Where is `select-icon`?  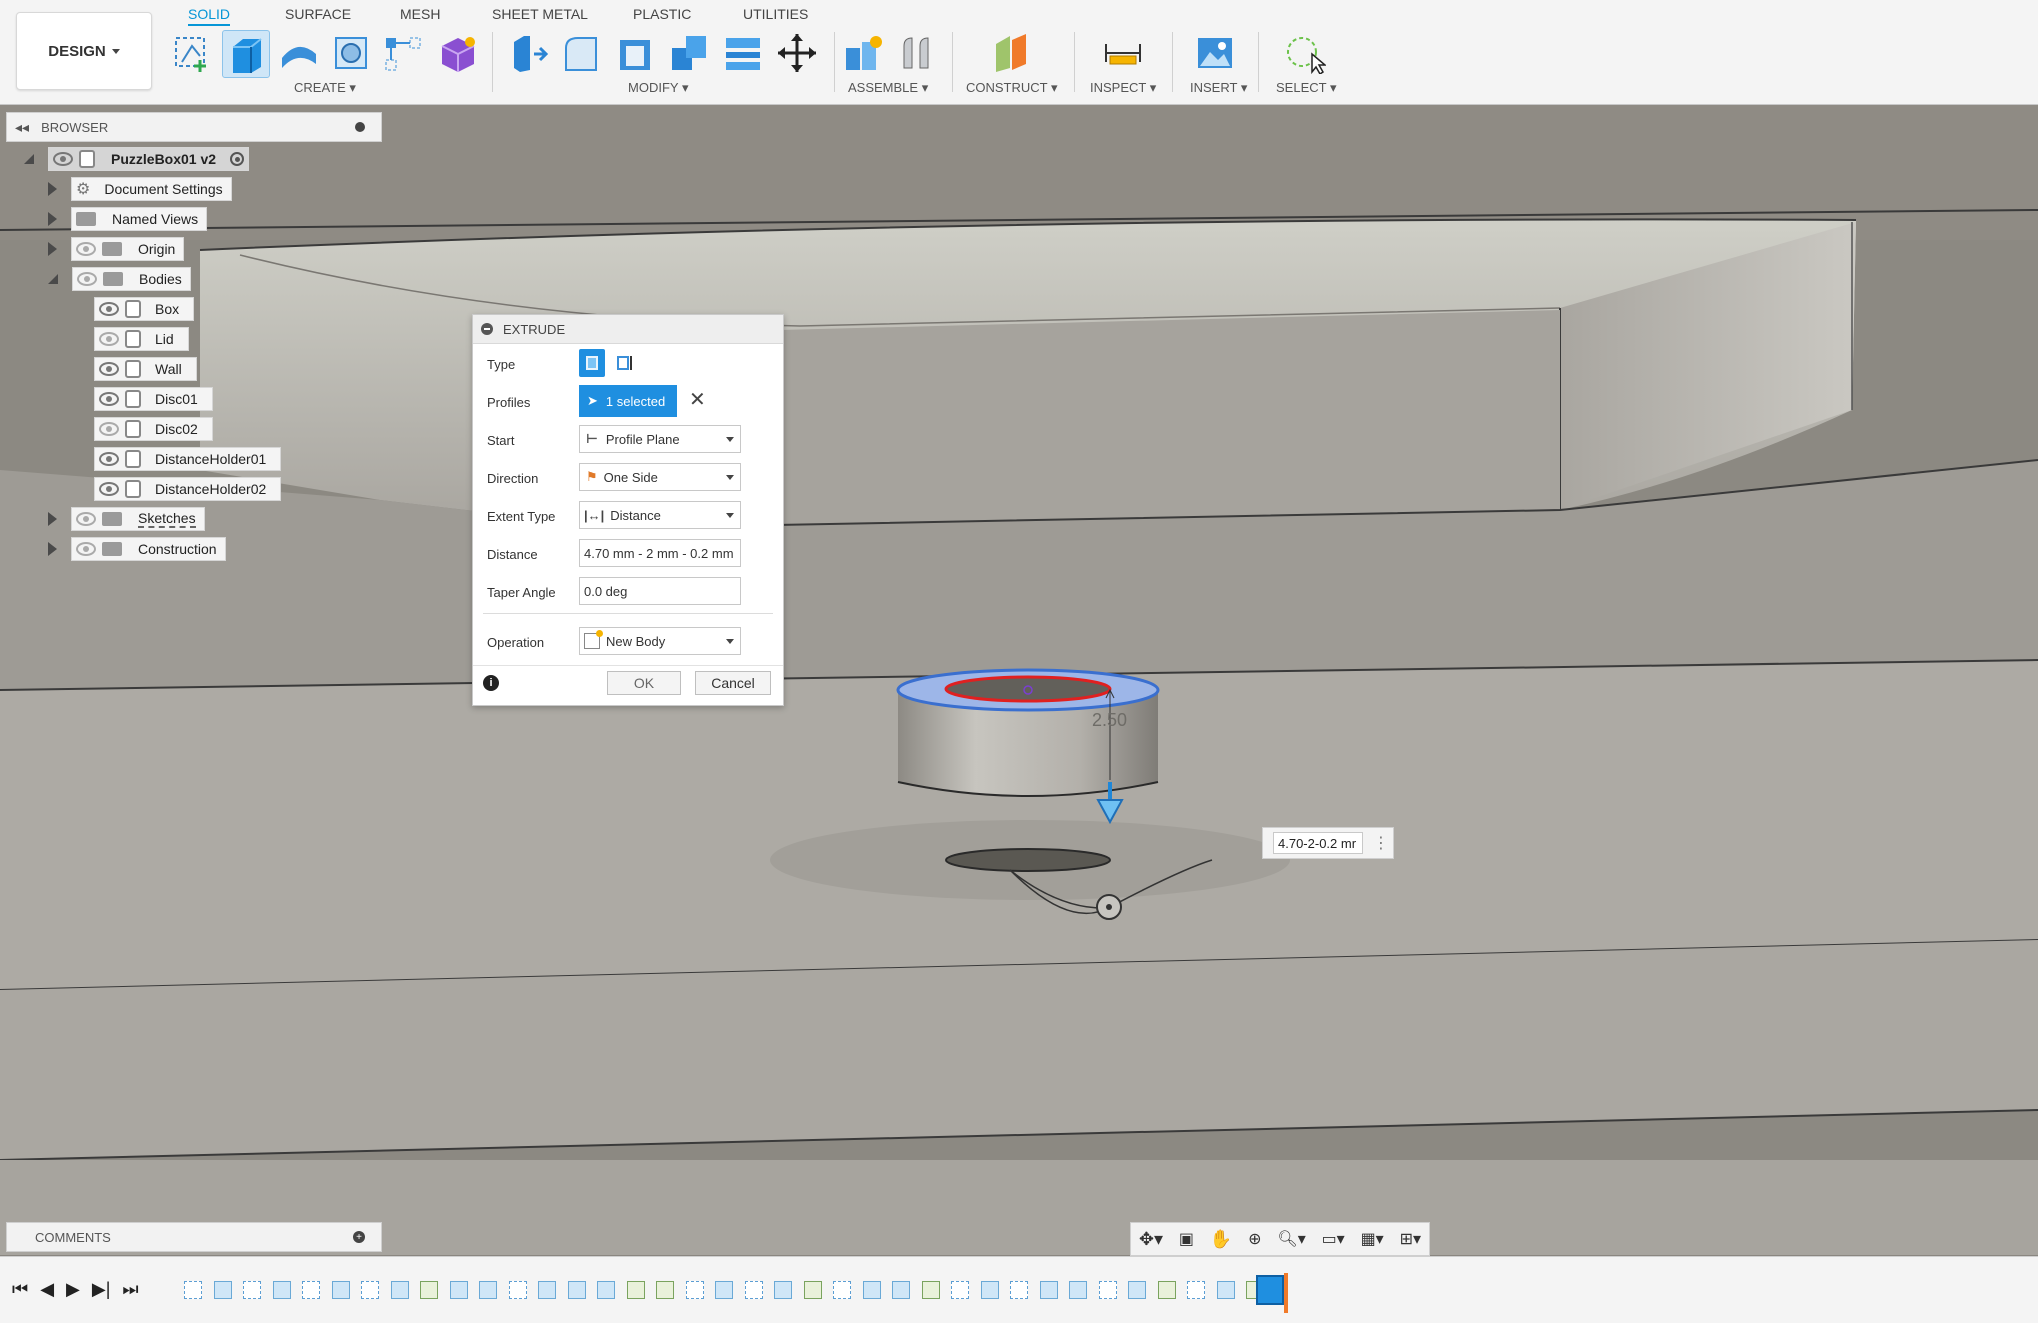 select-icon is located at coordinates (1305, 53).